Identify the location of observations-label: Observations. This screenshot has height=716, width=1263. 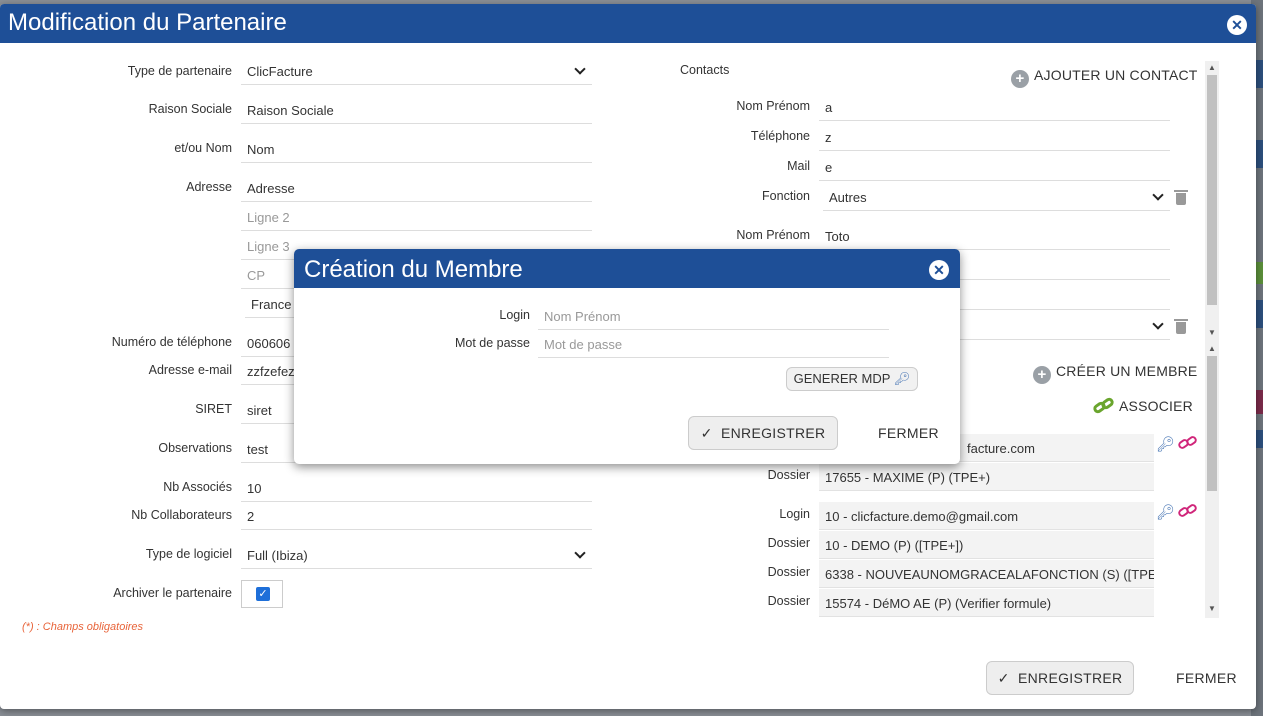
(195, 448).